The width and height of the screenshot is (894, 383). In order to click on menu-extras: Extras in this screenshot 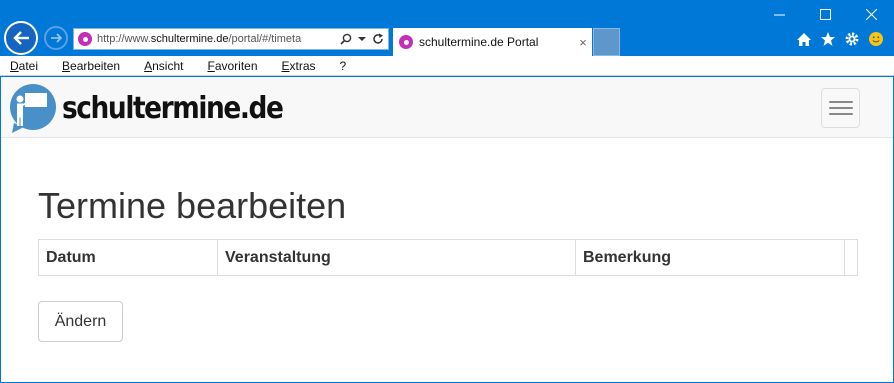, I will do `click(299, 66)`.